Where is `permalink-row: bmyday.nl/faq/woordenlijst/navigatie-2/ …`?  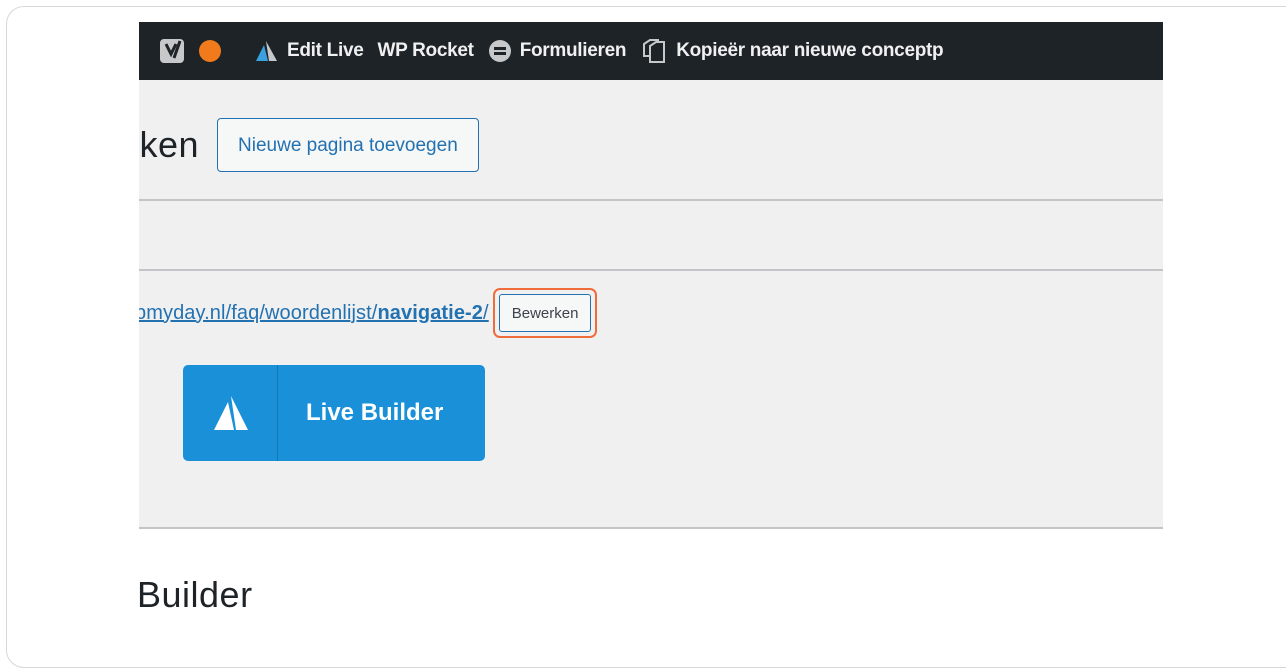
permalink-row: bmyday.nl/faq/woordenlijst/navigatie-2/ … is located at coordinates (368, 313).